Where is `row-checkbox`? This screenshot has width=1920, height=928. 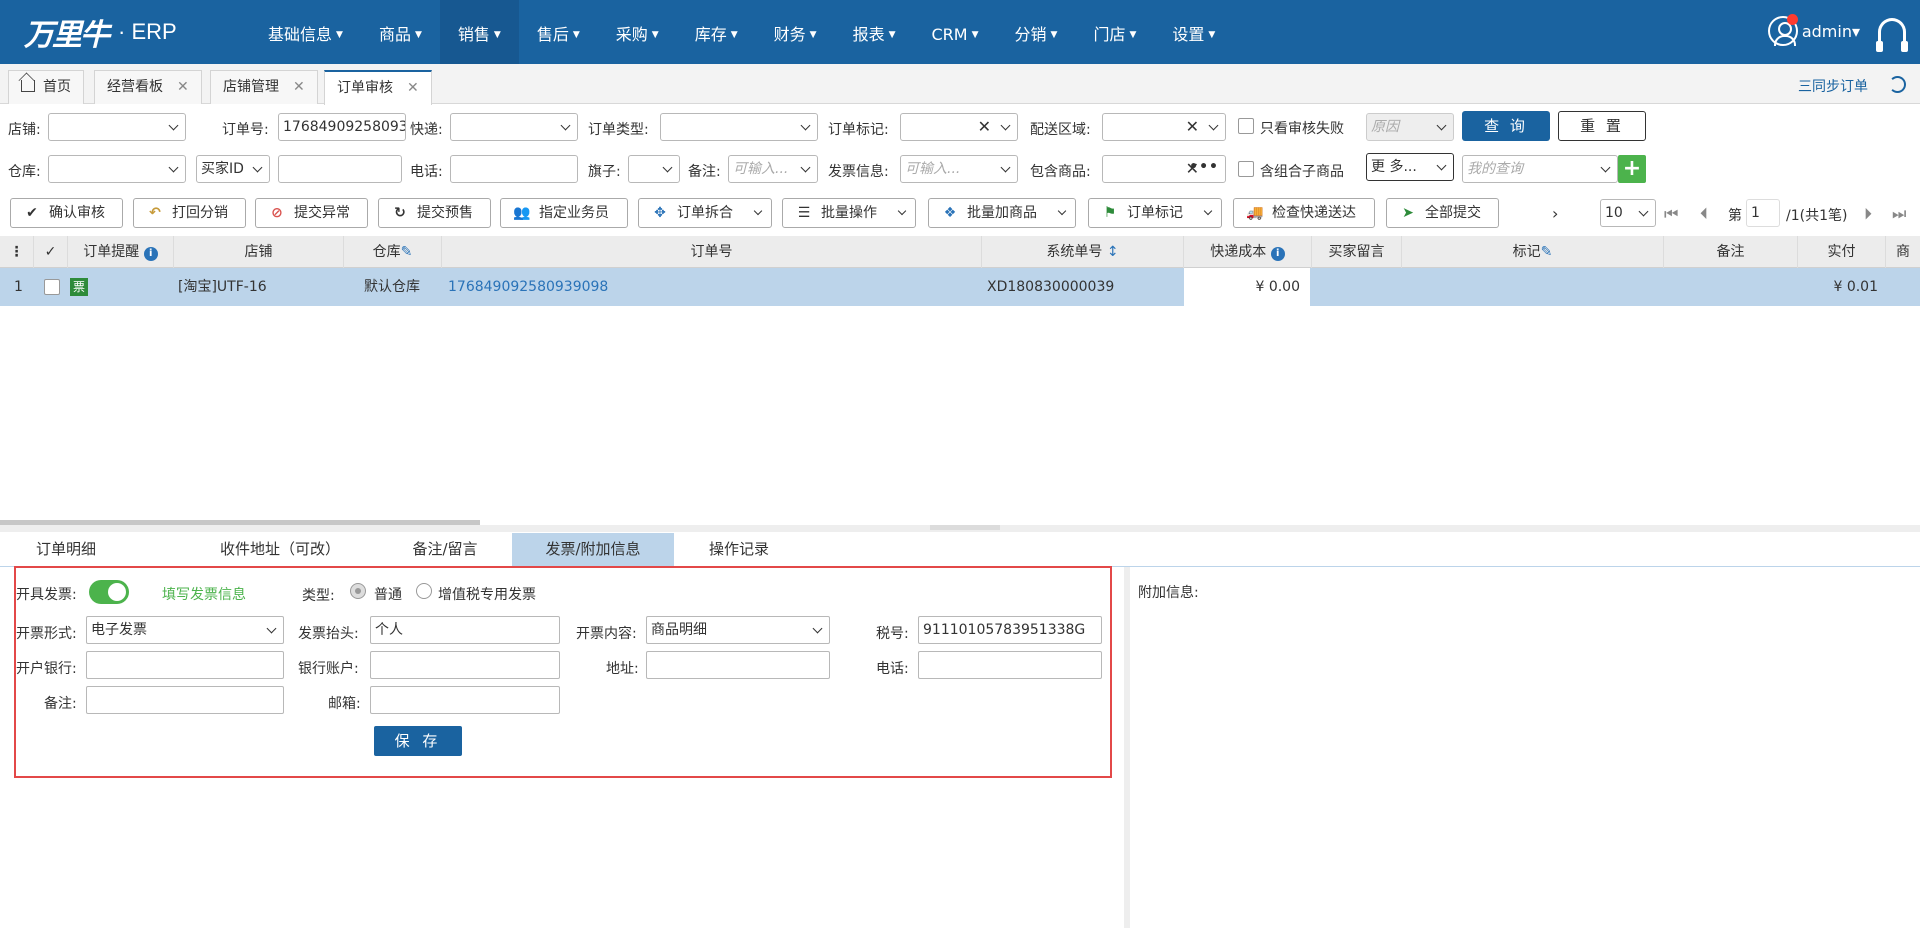 row-checkbox is located at coordinates (52, 287).